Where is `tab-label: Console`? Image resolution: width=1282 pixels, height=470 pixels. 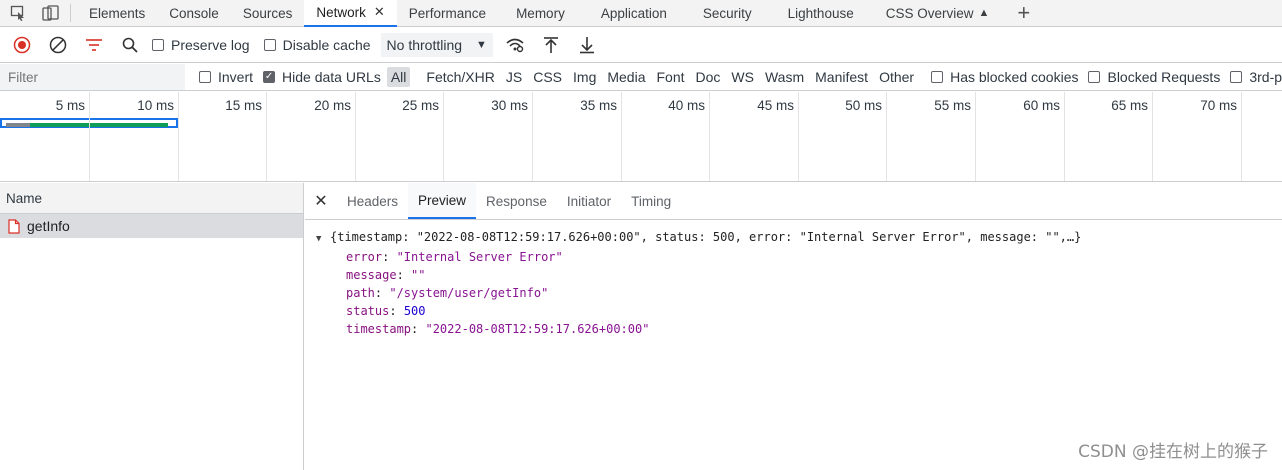
tab-label: Console is located at coordinates (194, 13).